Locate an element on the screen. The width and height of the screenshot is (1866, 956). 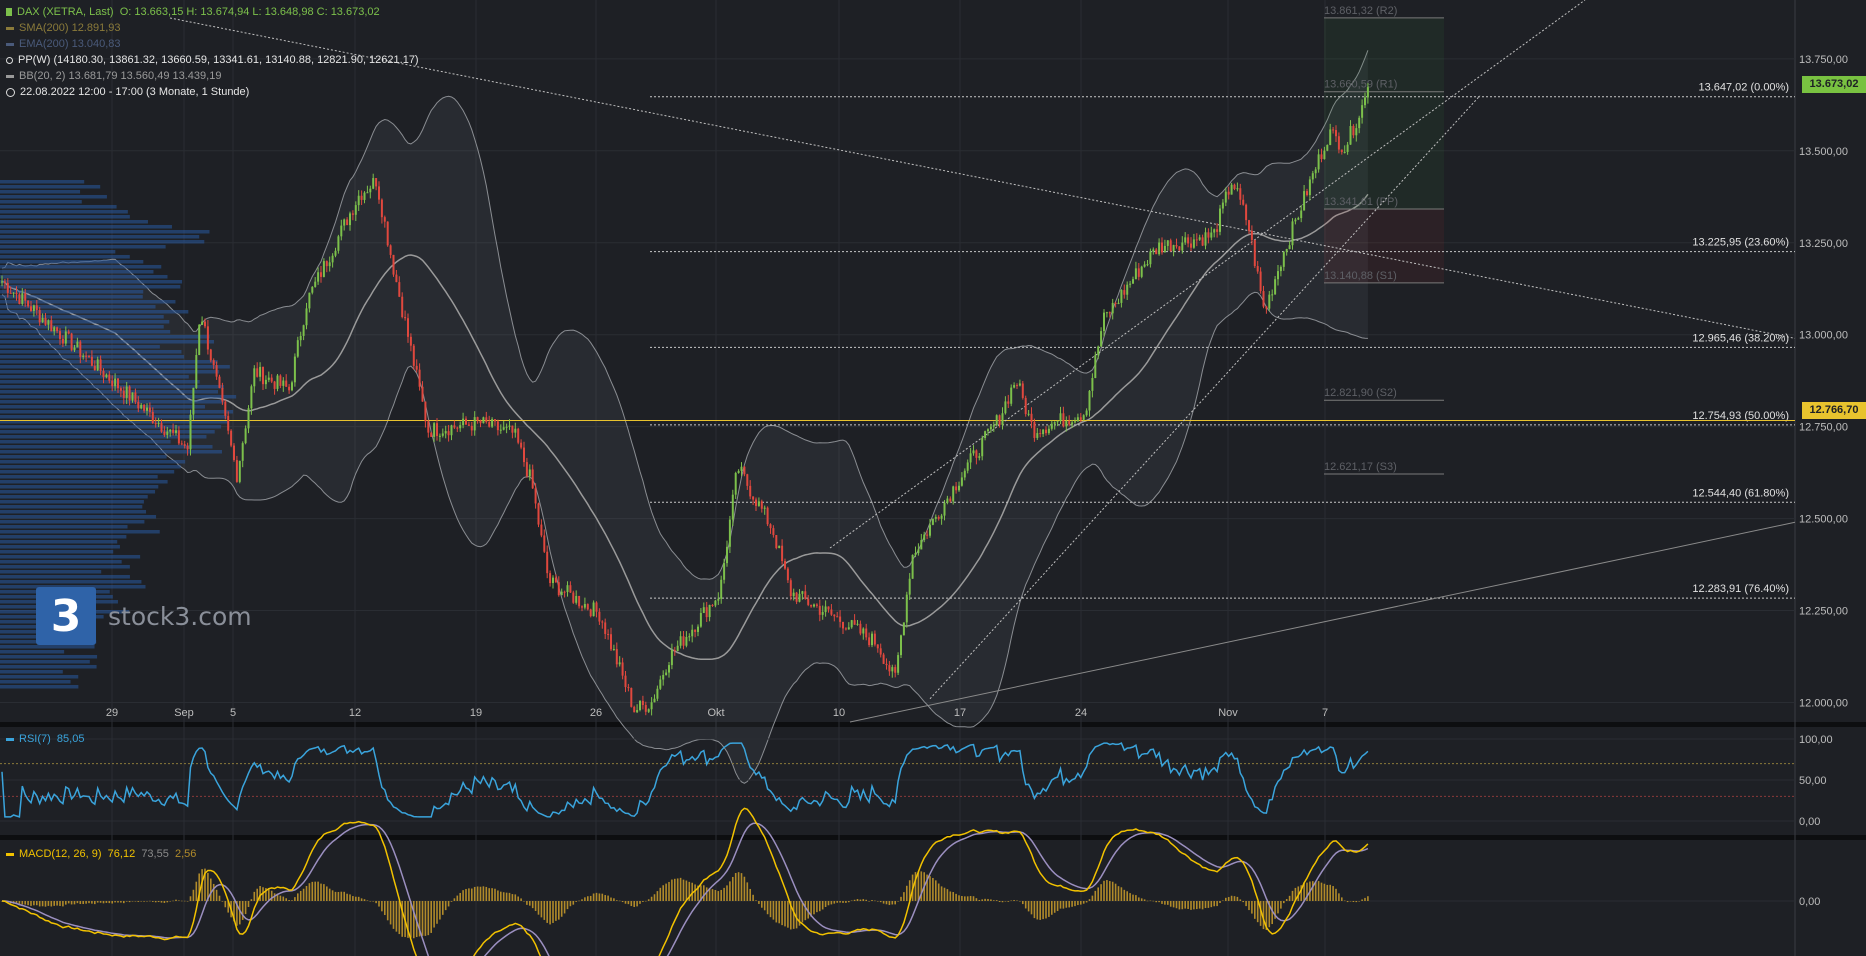
pivot-icon is located at coordinates (9, 60).